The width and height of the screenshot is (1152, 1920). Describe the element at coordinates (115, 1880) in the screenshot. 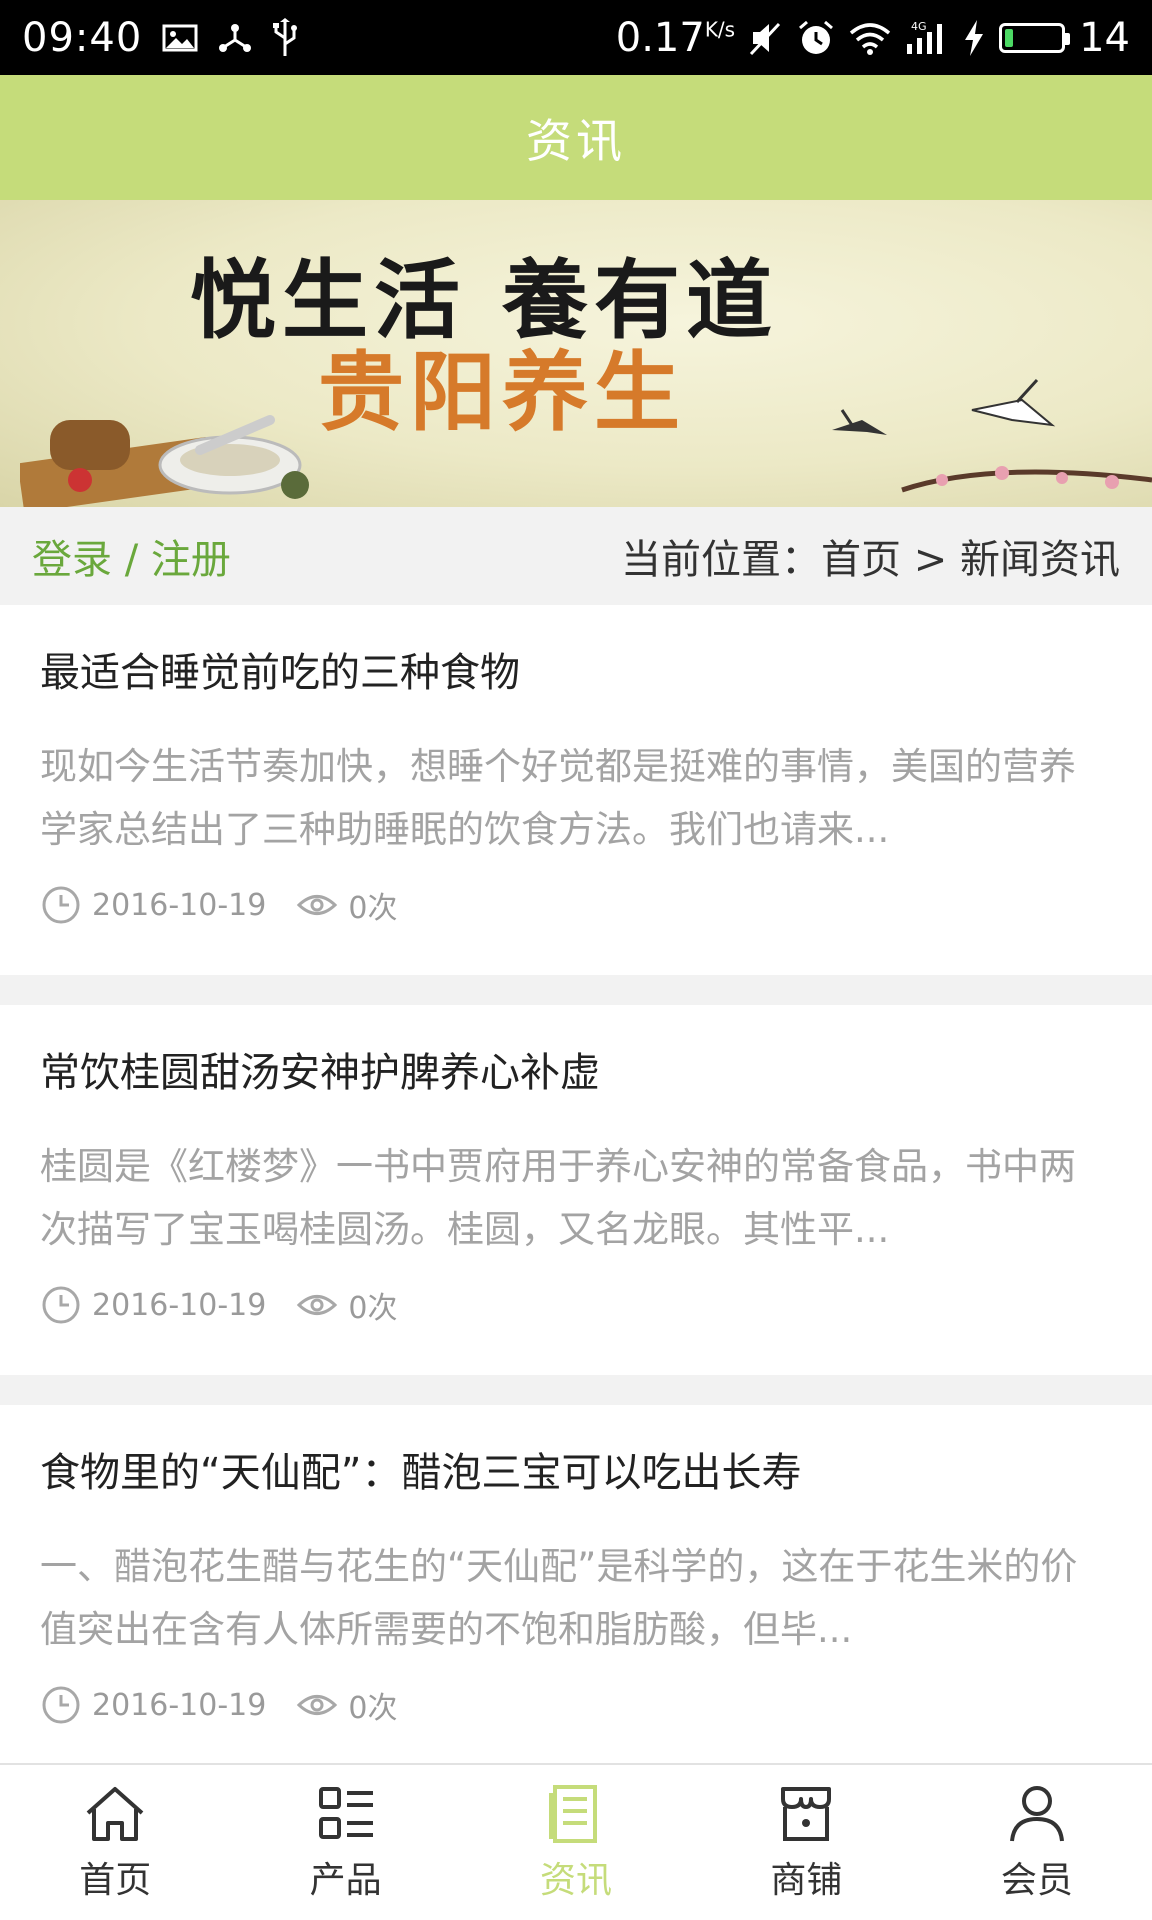

I see `nav-label: 首页` at that location.